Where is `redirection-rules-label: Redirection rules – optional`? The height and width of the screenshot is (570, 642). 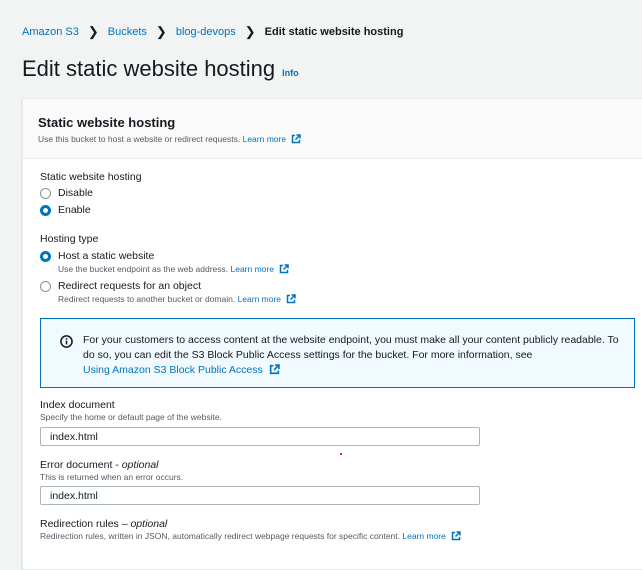 redirection-rules-label: Redirection rules – optional is located at coordinates (103, 524).